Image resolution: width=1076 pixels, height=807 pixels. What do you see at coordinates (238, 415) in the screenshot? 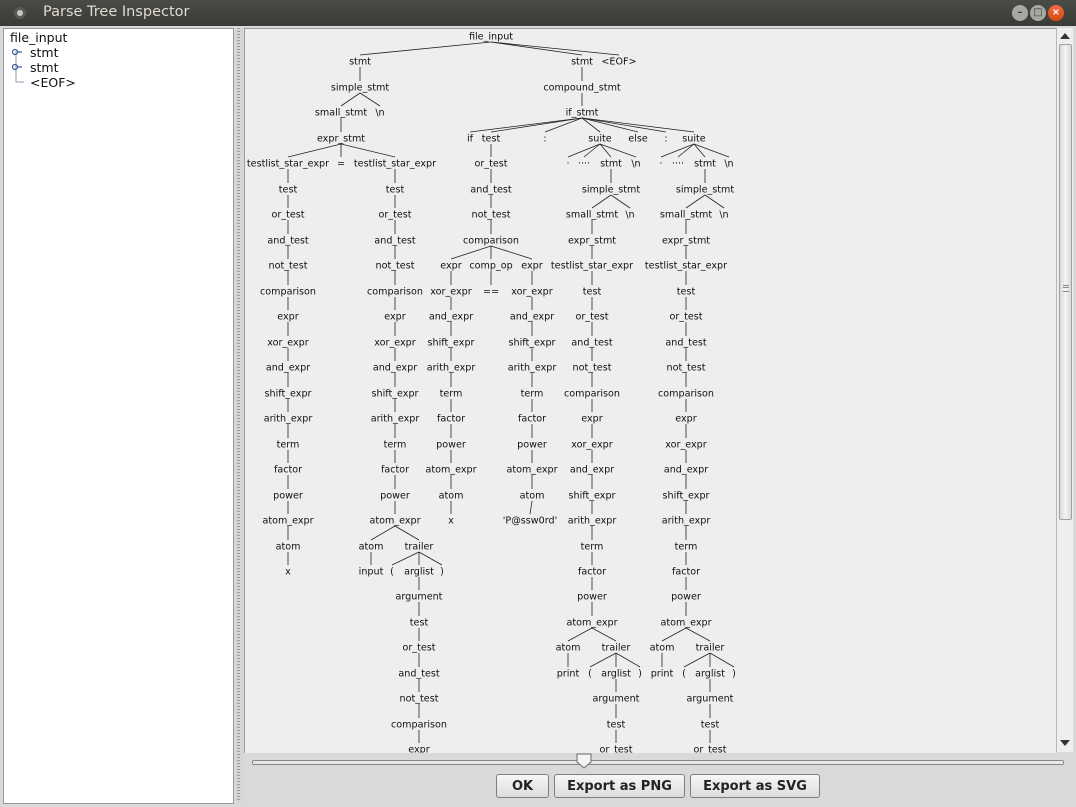
I see `split-pane-divider` at bounding box center [238, 415].